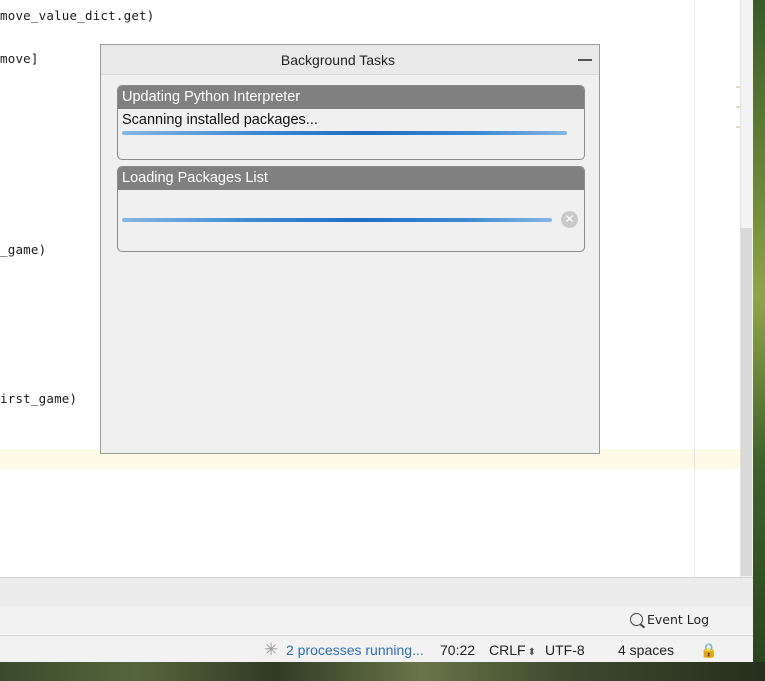  What do you see at coordinates (636, 619) in the screenshot?
I see `event-log-icon` at bounding box center [636, 619].